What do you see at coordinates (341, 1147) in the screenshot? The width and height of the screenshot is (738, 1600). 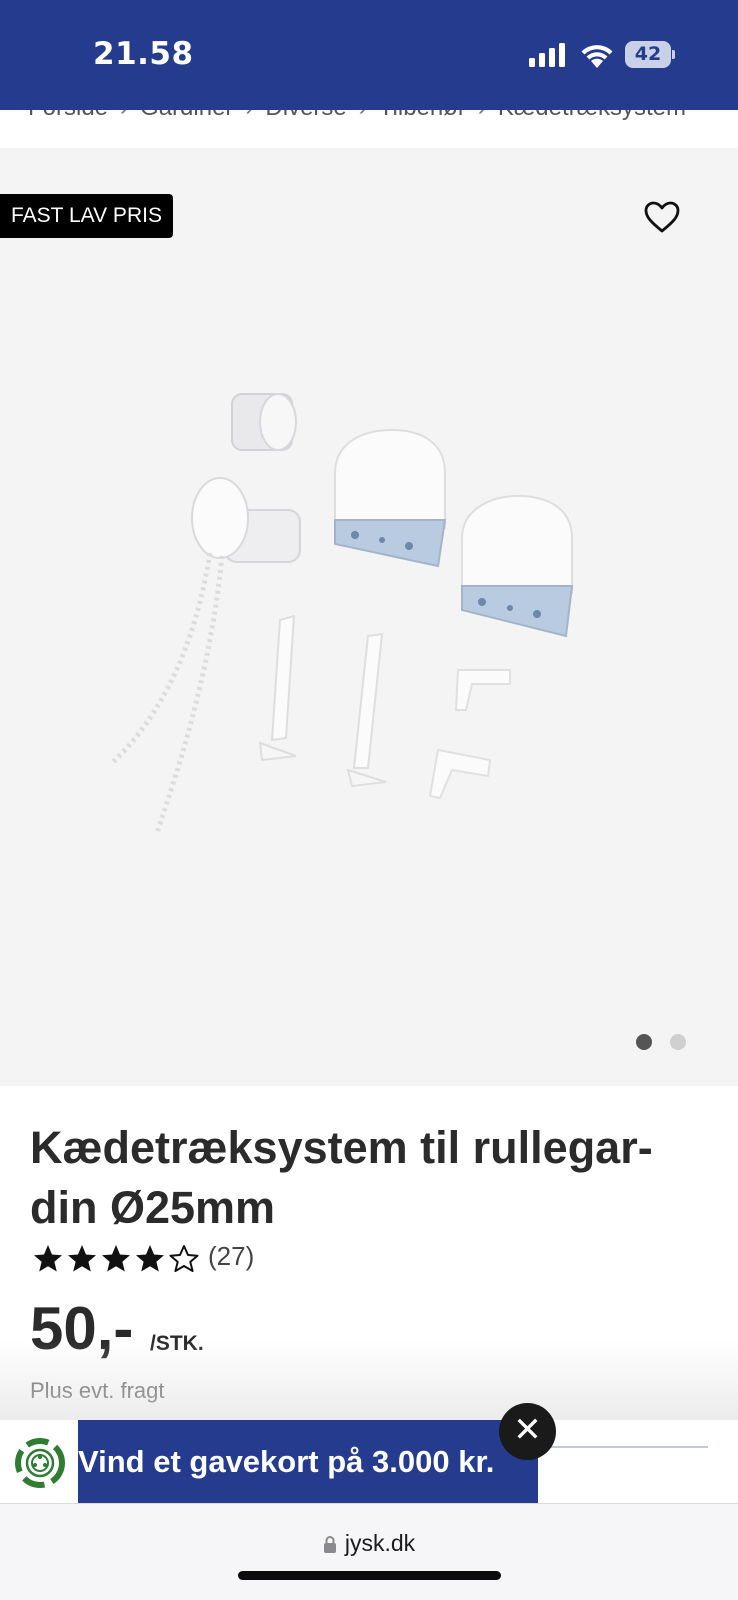 I see `product-title-line-1: Kædetræksystem til rullegar-` at bounding box center [341, 1147].